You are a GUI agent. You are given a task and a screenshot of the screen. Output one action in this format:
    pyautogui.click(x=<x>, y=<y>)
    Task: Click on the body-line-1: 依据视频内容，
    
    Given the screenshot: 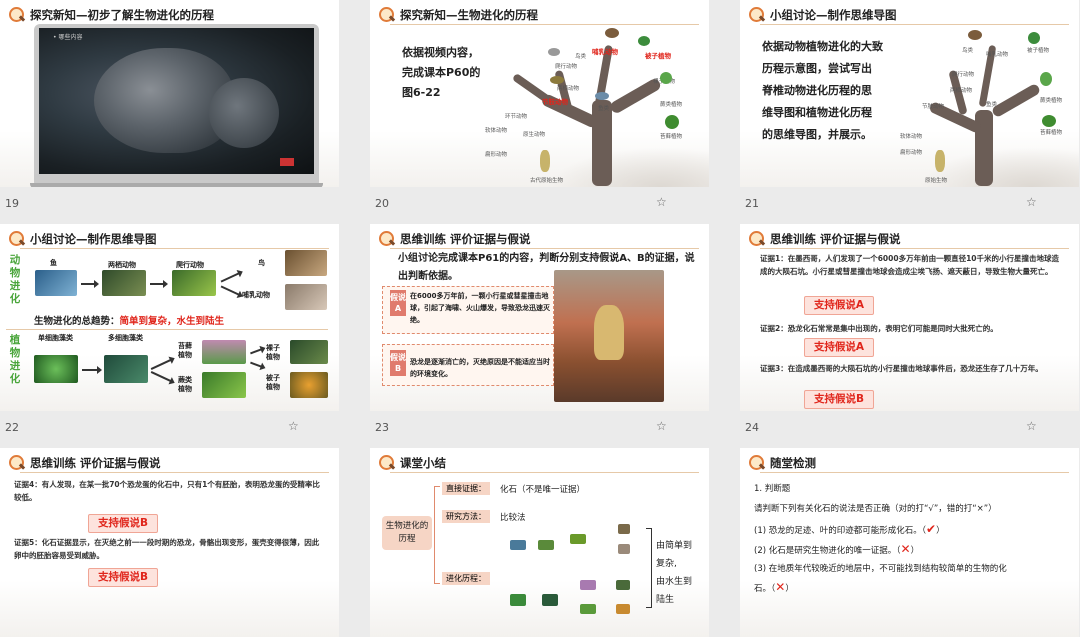 What is the action you would take?
    pyautogui.click(x=440, y=52)
    